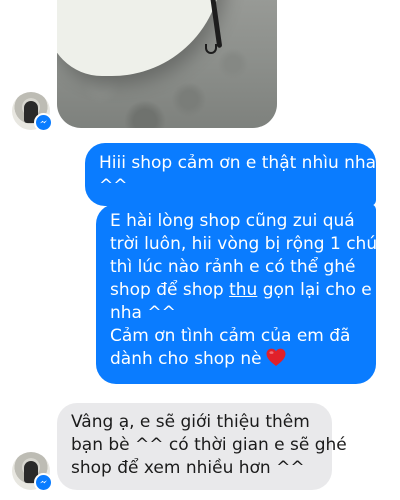  I want to click on photo-cloth, so click(139, 38).